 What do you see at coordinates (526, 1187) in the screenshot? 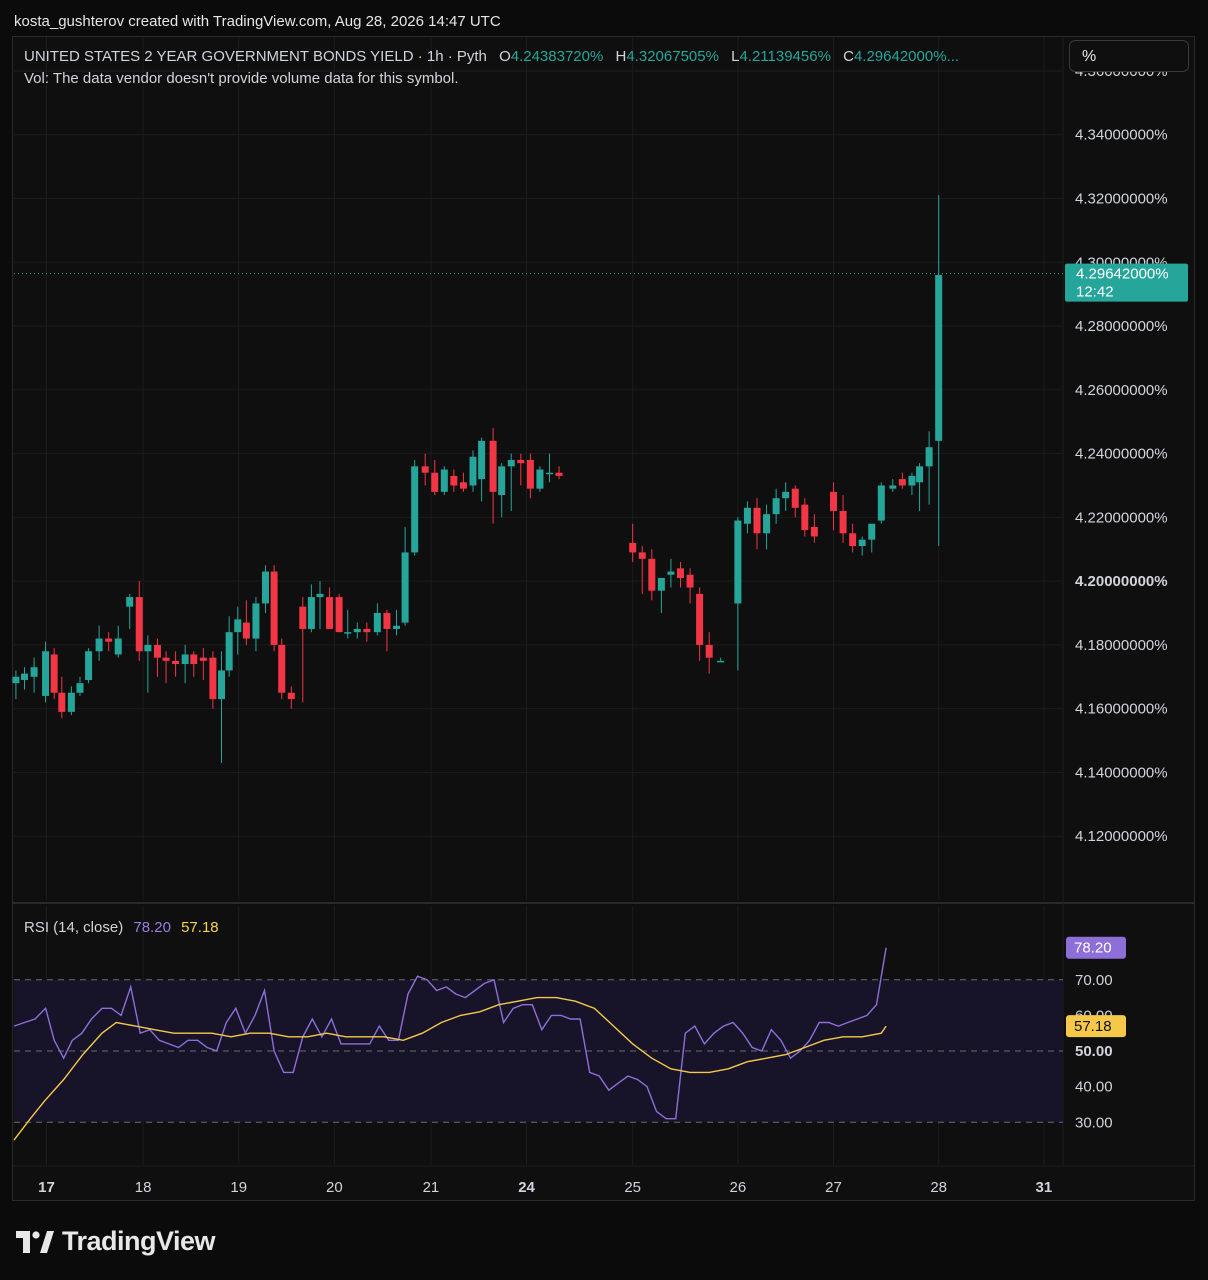
I see `x-tick-label: 24` at bounding box center [526, 1187].